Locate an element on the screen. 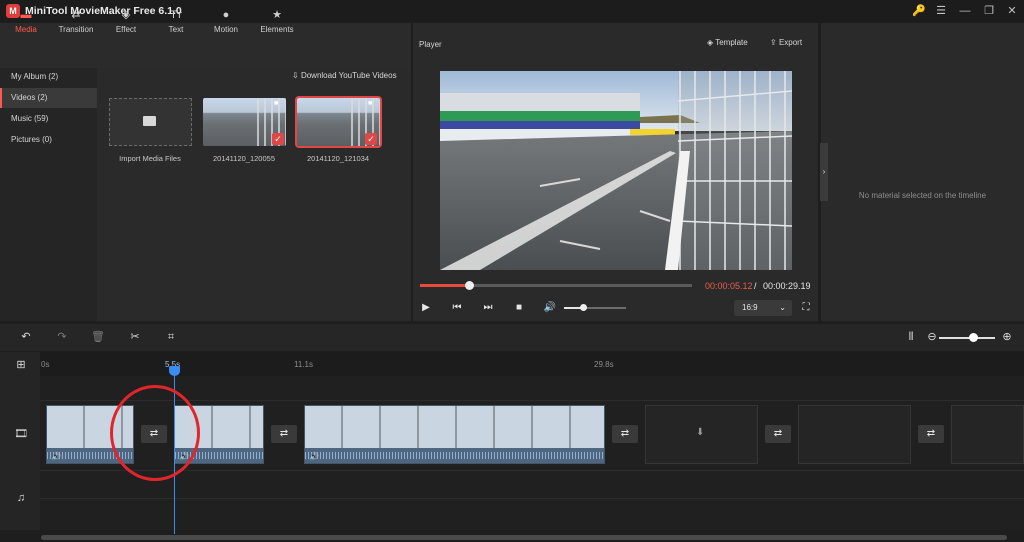  previous-frame-icon: ⏮ is located at coordinates (457, 308).